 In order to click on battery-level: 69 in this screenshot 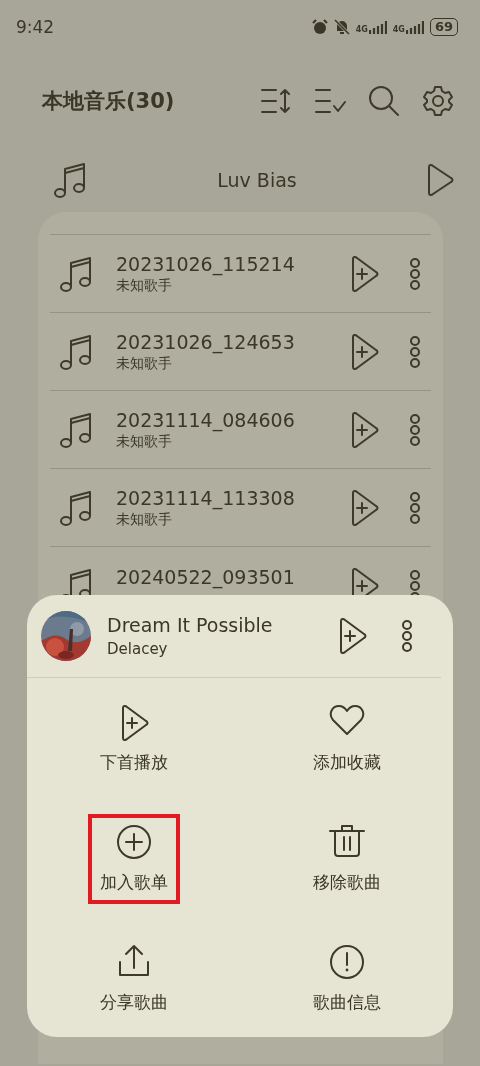, I will do `click(443, 27)`.